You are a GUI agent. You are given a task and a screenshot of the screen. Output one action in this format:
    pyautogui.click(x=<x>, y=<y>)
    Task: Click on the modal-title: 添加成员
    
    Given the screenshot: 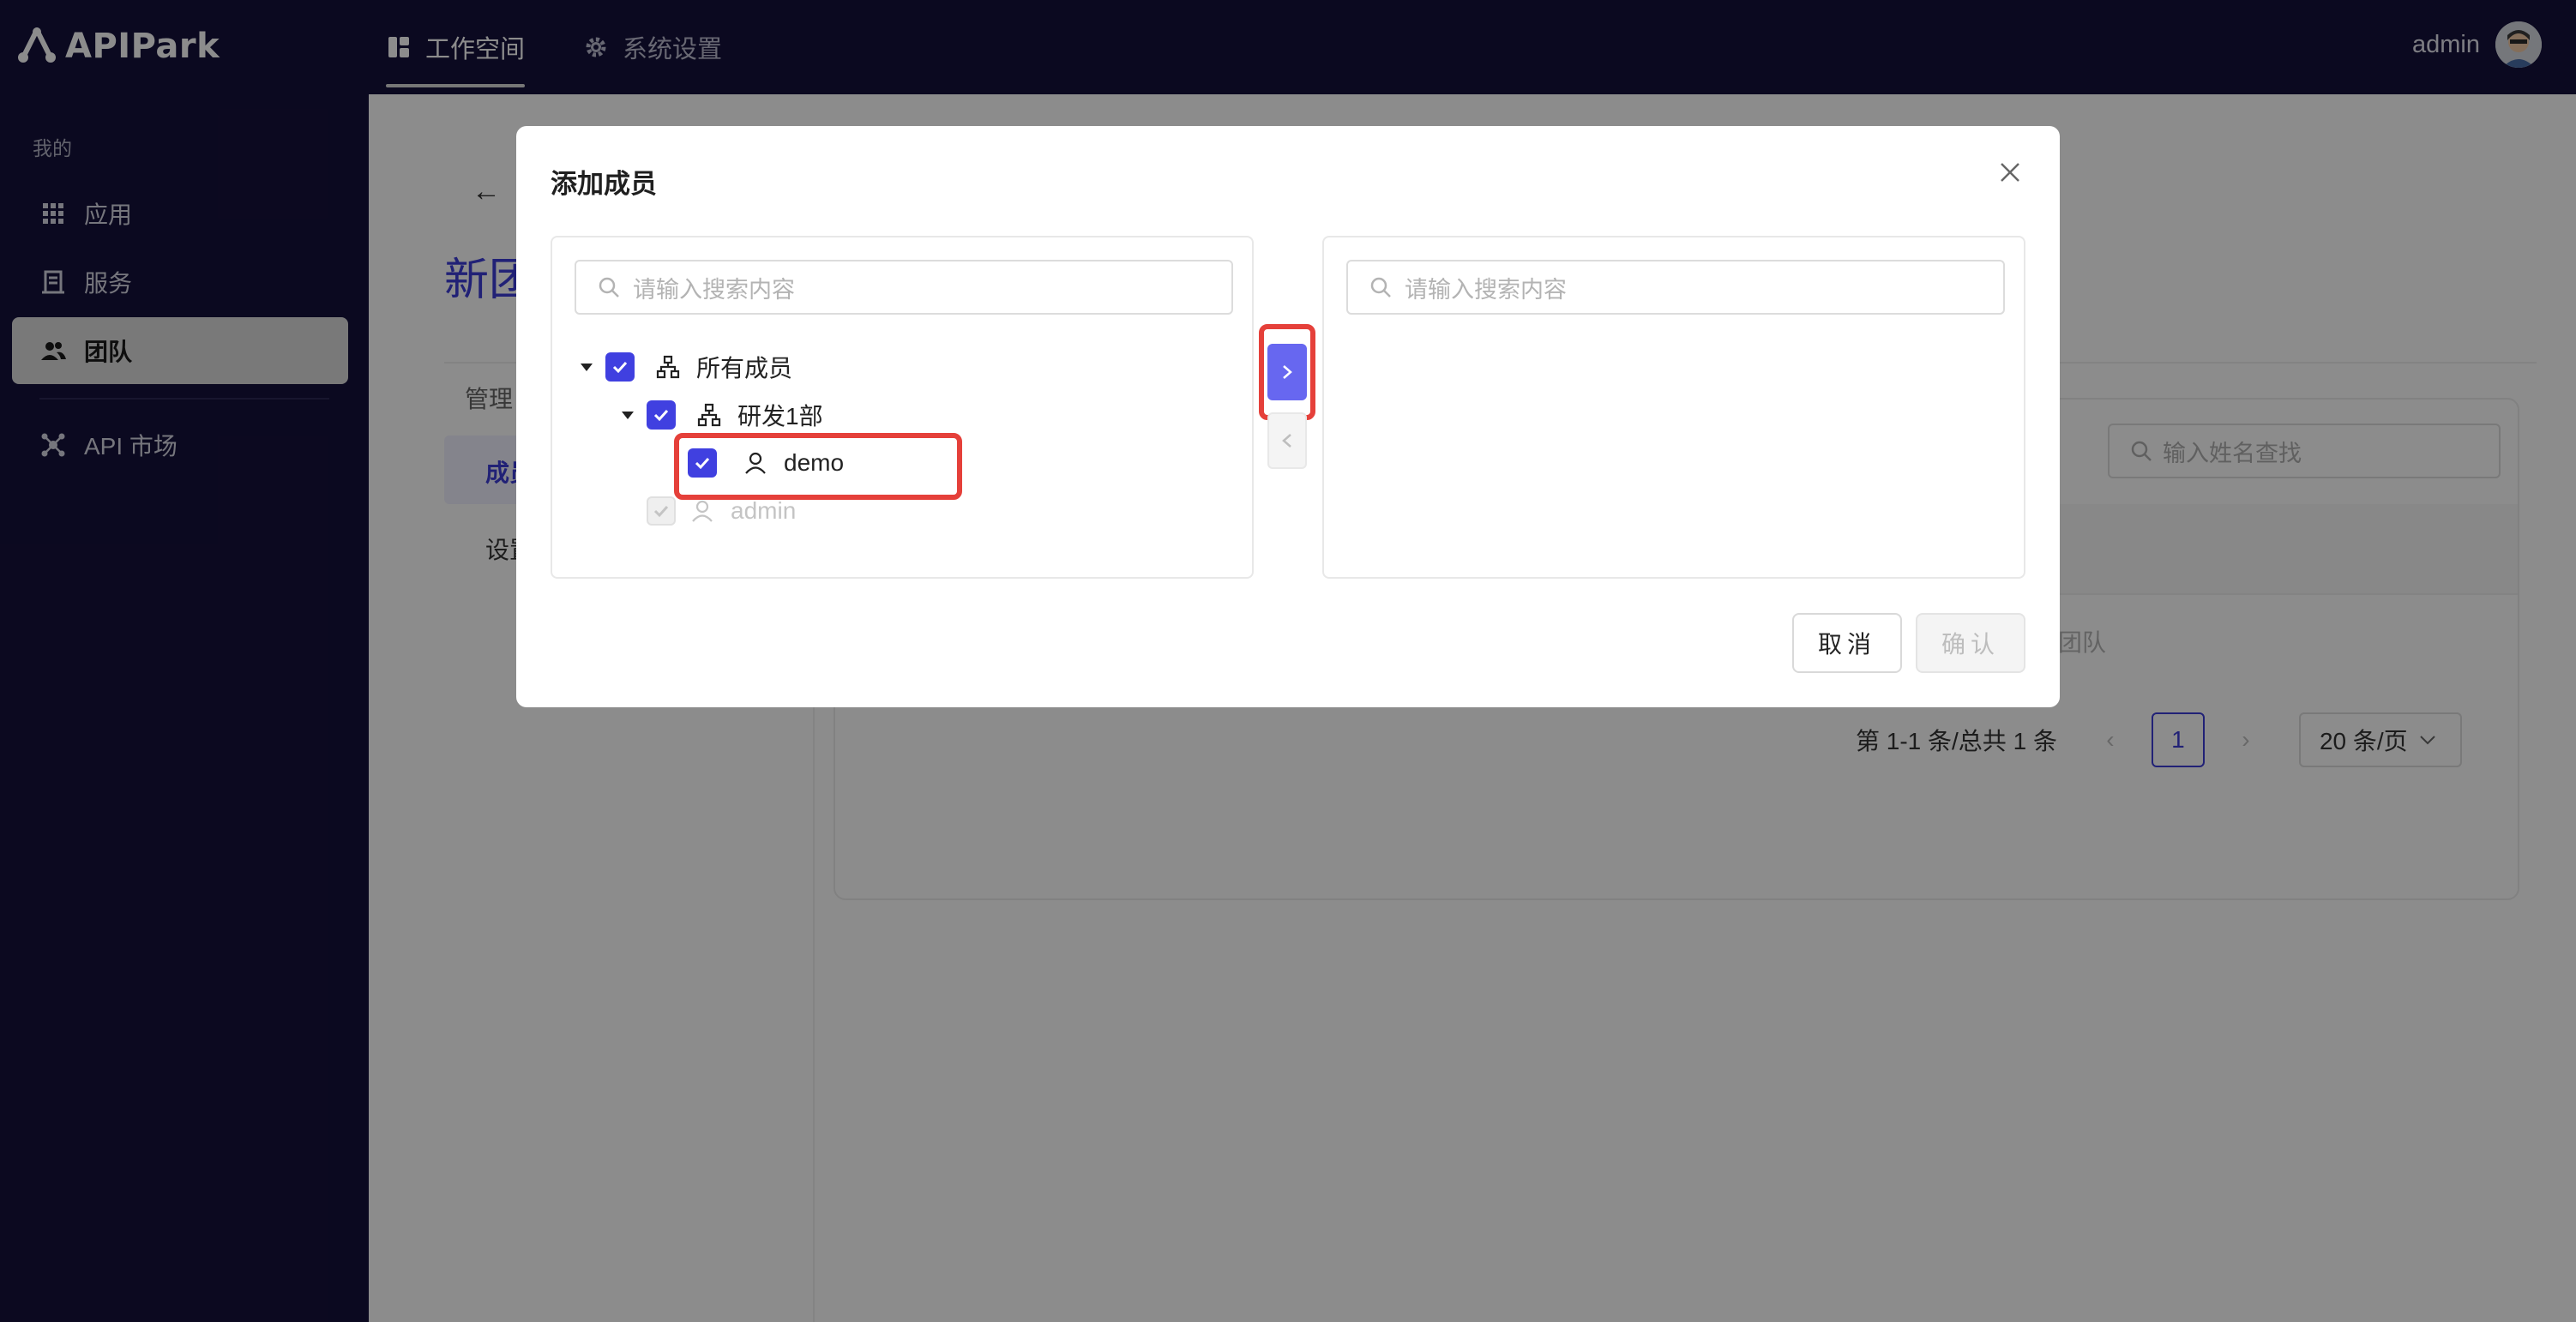 What is the action you would take?
    pyautogui.click(x=604, y=184)
    